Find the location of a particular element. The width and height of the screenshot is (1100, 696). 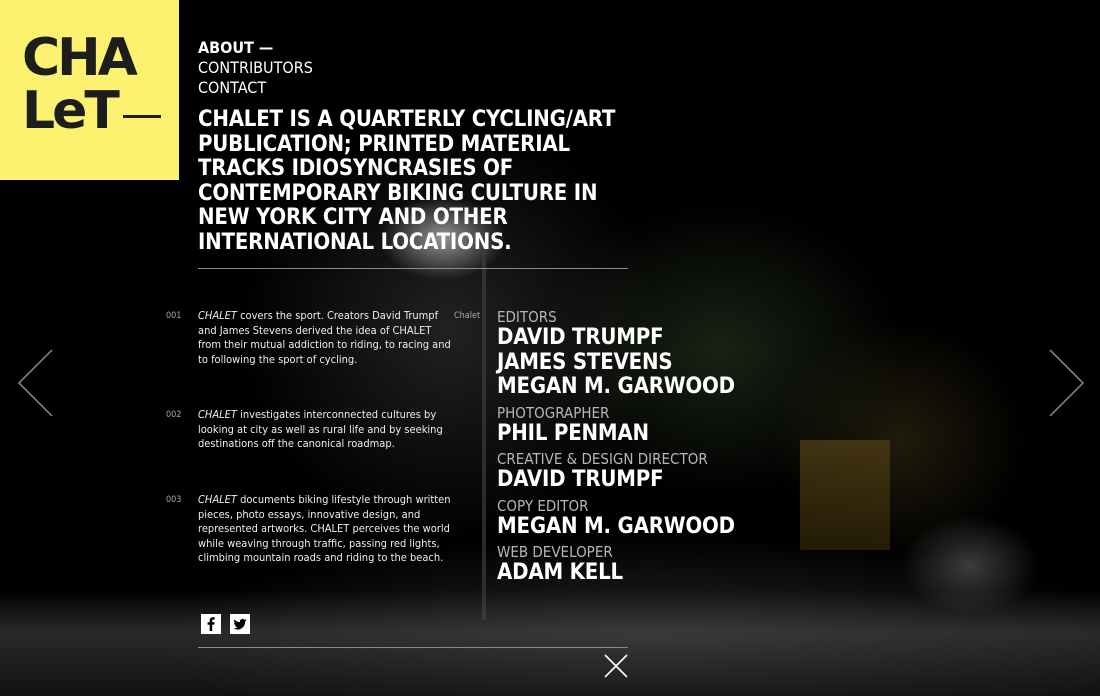

section-number: 003 is located at coordinates (174, 500).